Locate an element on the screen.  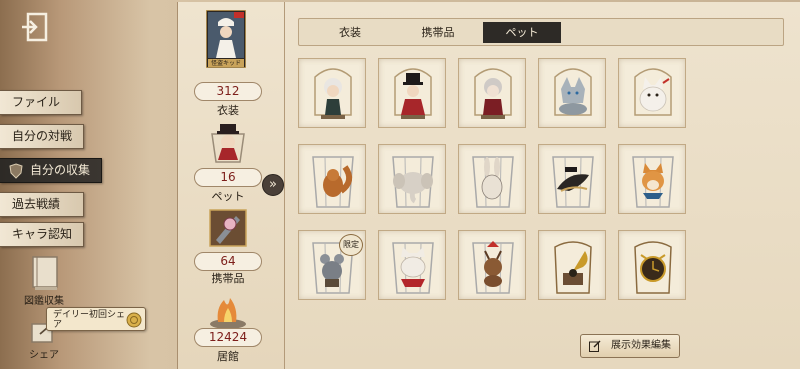
edit-display-effect-button: 展示効果編集 is located at coordinates (630, 346).